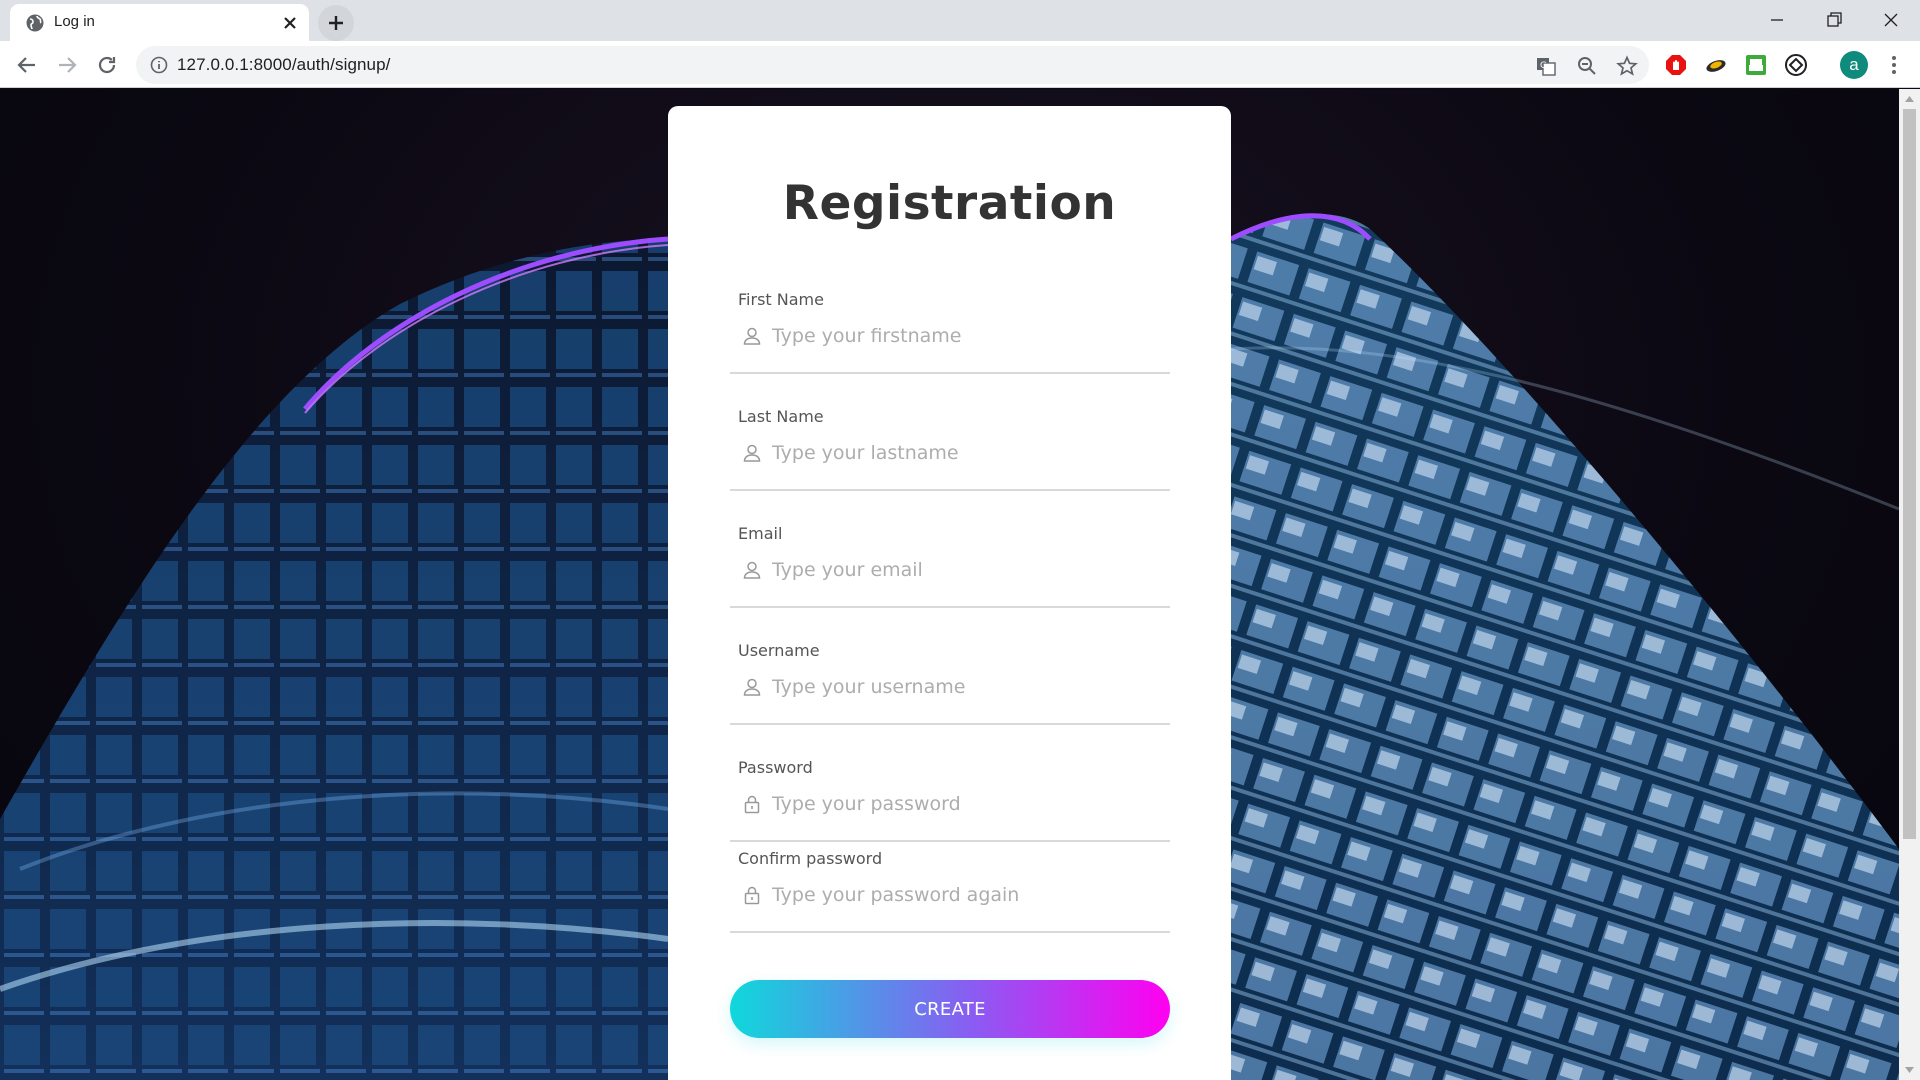 This screenshot has height=1080, width=1920. Describe the element at coordinates (35, 23) in the screenshot. I see `globe-icon` at that location.